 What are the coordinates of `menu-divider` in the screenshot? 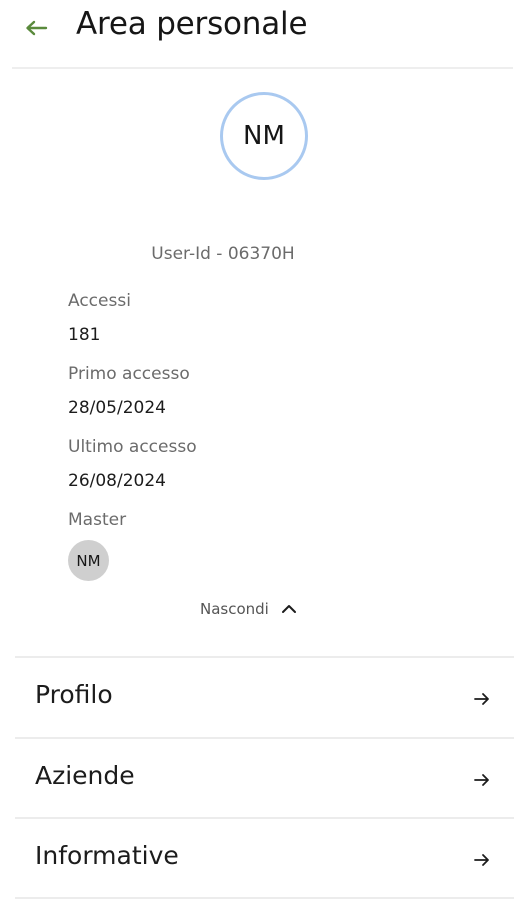 It's located at (264, 898).